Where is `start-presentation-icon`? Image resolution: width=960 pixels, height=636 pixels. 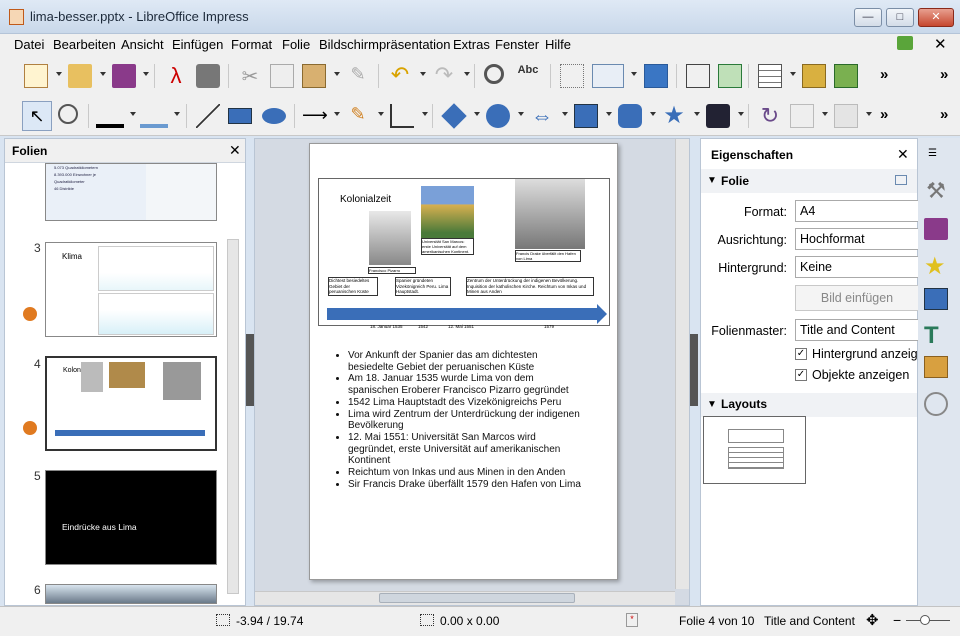 start-presentation-icon is located at coordinates (698, 76).